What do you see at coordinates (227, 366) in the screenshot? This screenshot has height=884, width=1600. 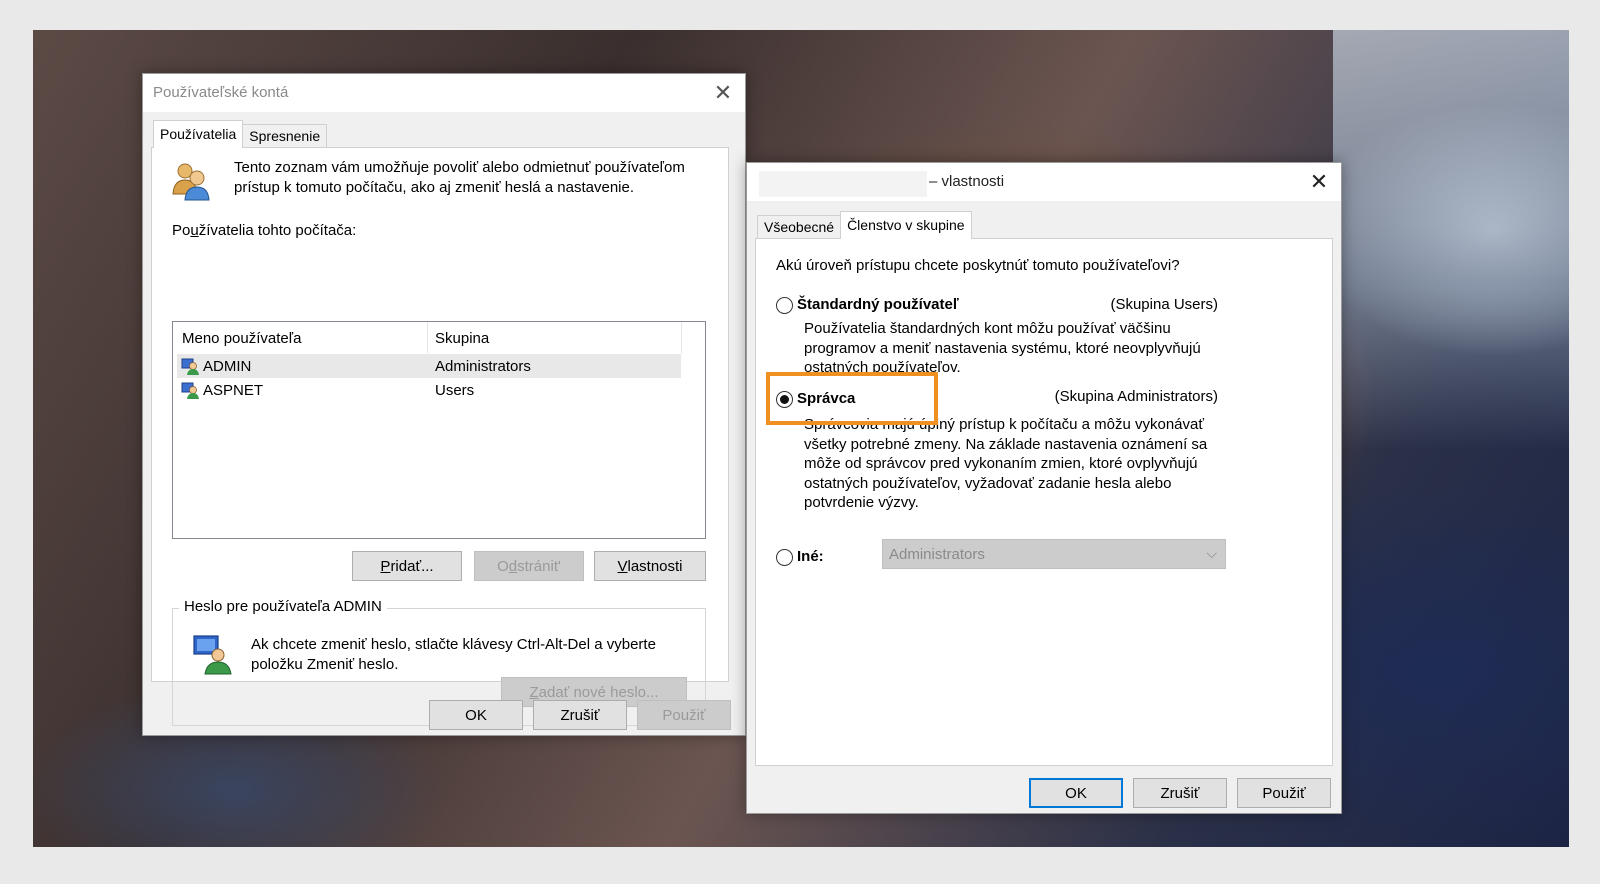 I see `user-name: ADMIN` at bounding box center [227, 366].